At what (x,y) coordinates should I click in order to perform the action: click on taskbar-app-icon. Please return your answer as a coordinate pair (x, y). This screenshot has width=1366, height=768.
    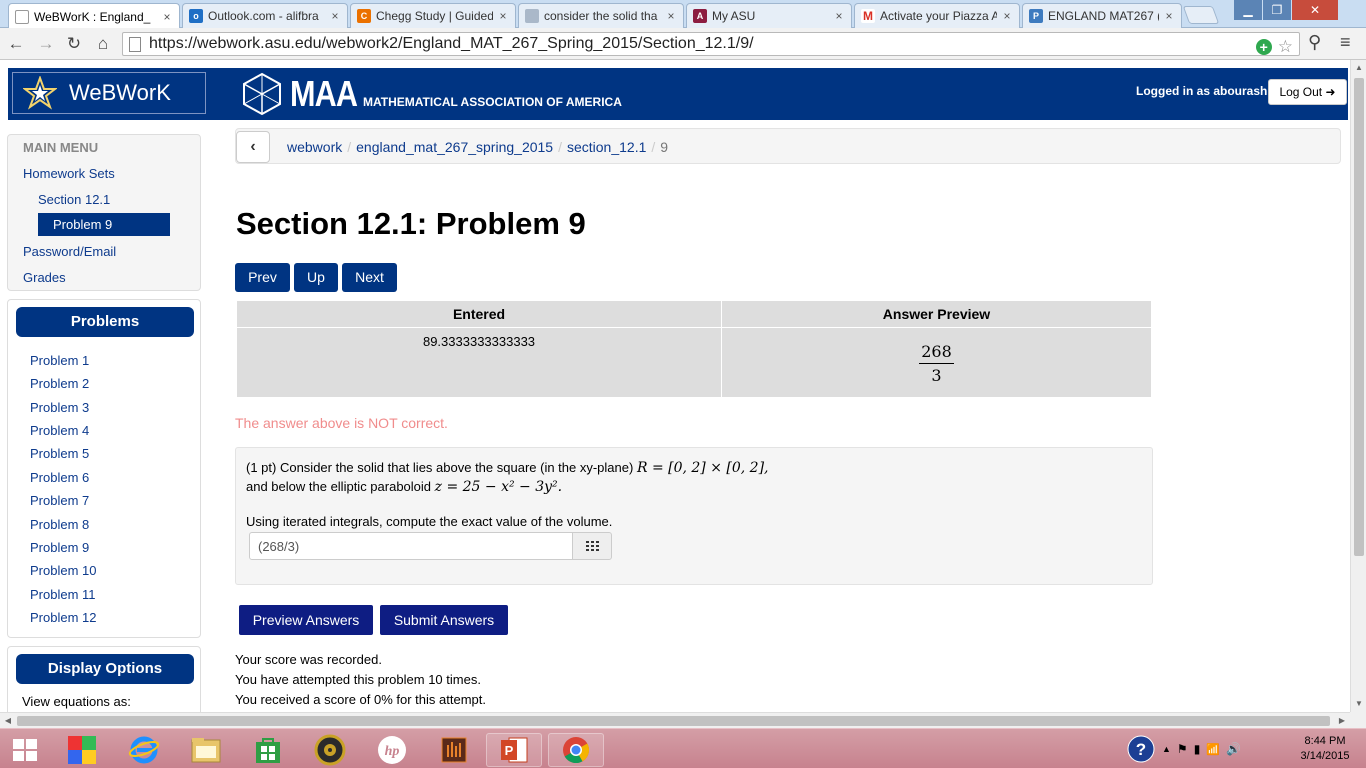
    Looking at the image, I should click on (454, 750).